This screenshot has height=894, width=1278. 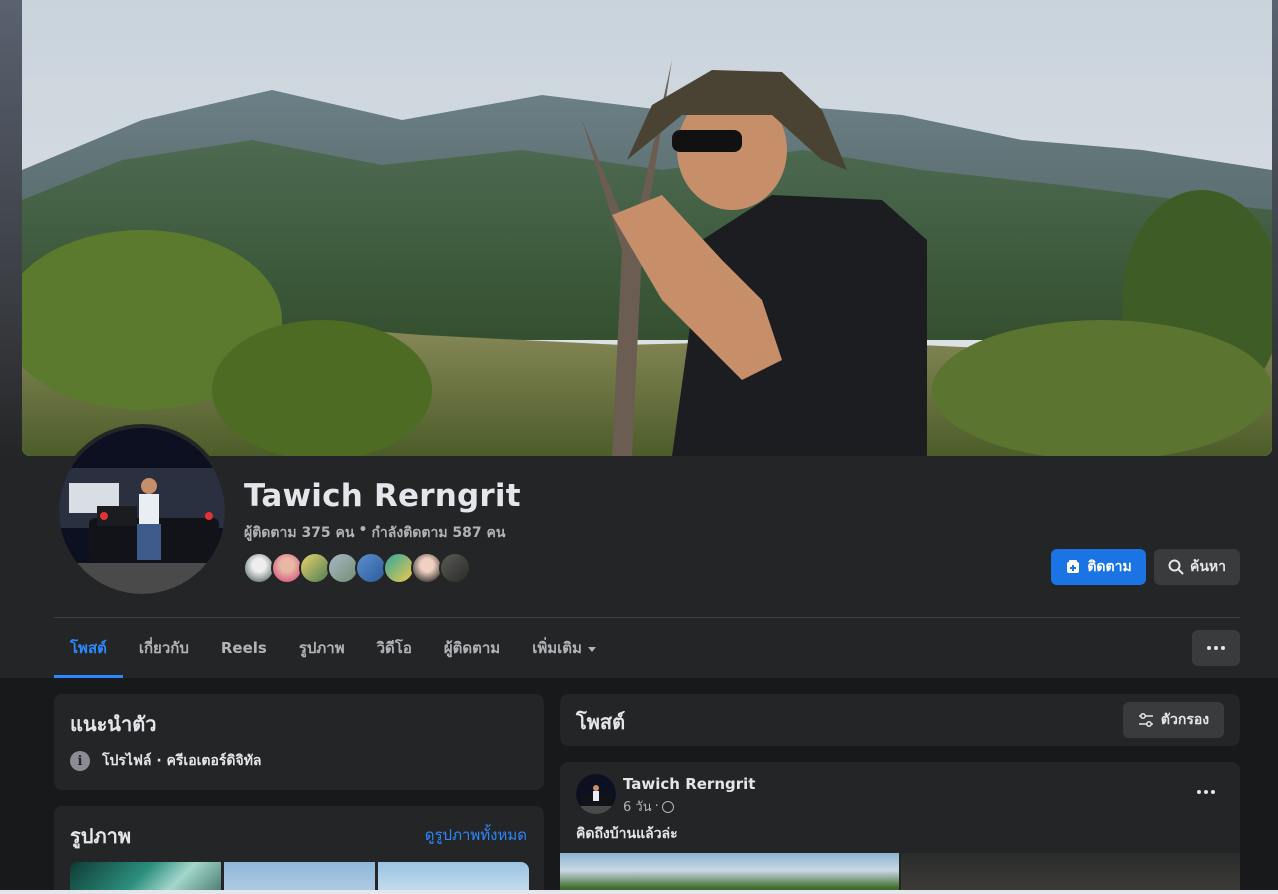 What do you see at coordinates (299, 850) in the screenshot?
I see `photos-card: รูปภาพ ดูรูปภาพทั้งหมด` at bounding box center [299, 850].